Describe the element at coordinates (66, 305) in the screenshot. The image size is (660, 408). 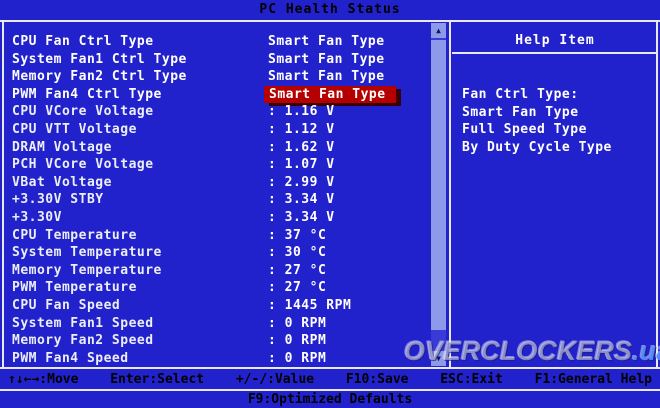
I see `setting-label: CPU Fan Speed` at that location.